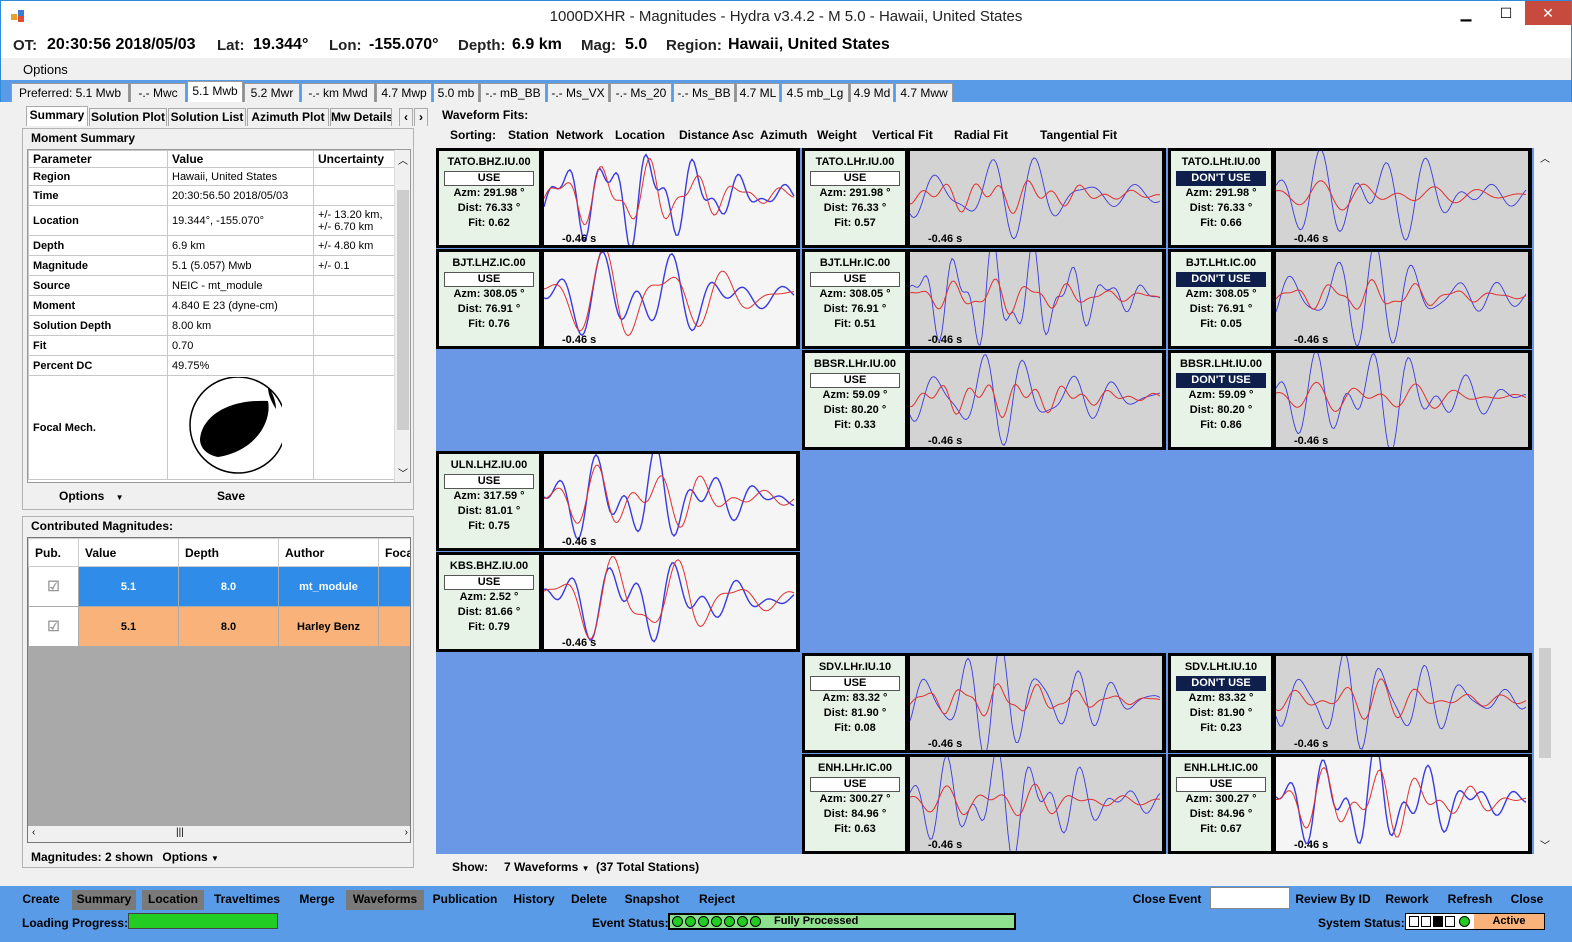  I want to click on show-waveforms-dropdown: 7 Waveforms ▼, so click(547, 867).